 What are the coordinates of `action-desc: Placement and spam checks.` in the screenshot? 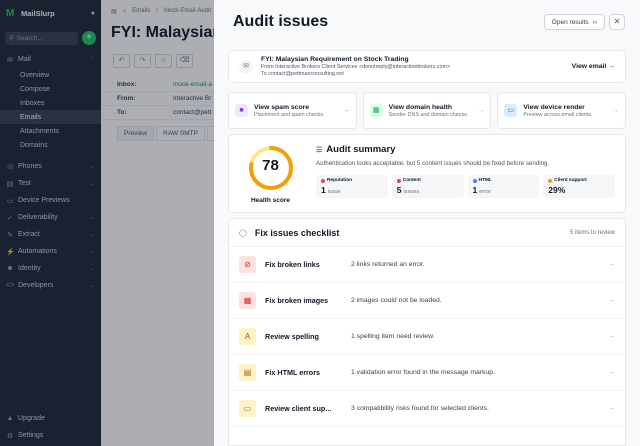 It's located at (289, 114).